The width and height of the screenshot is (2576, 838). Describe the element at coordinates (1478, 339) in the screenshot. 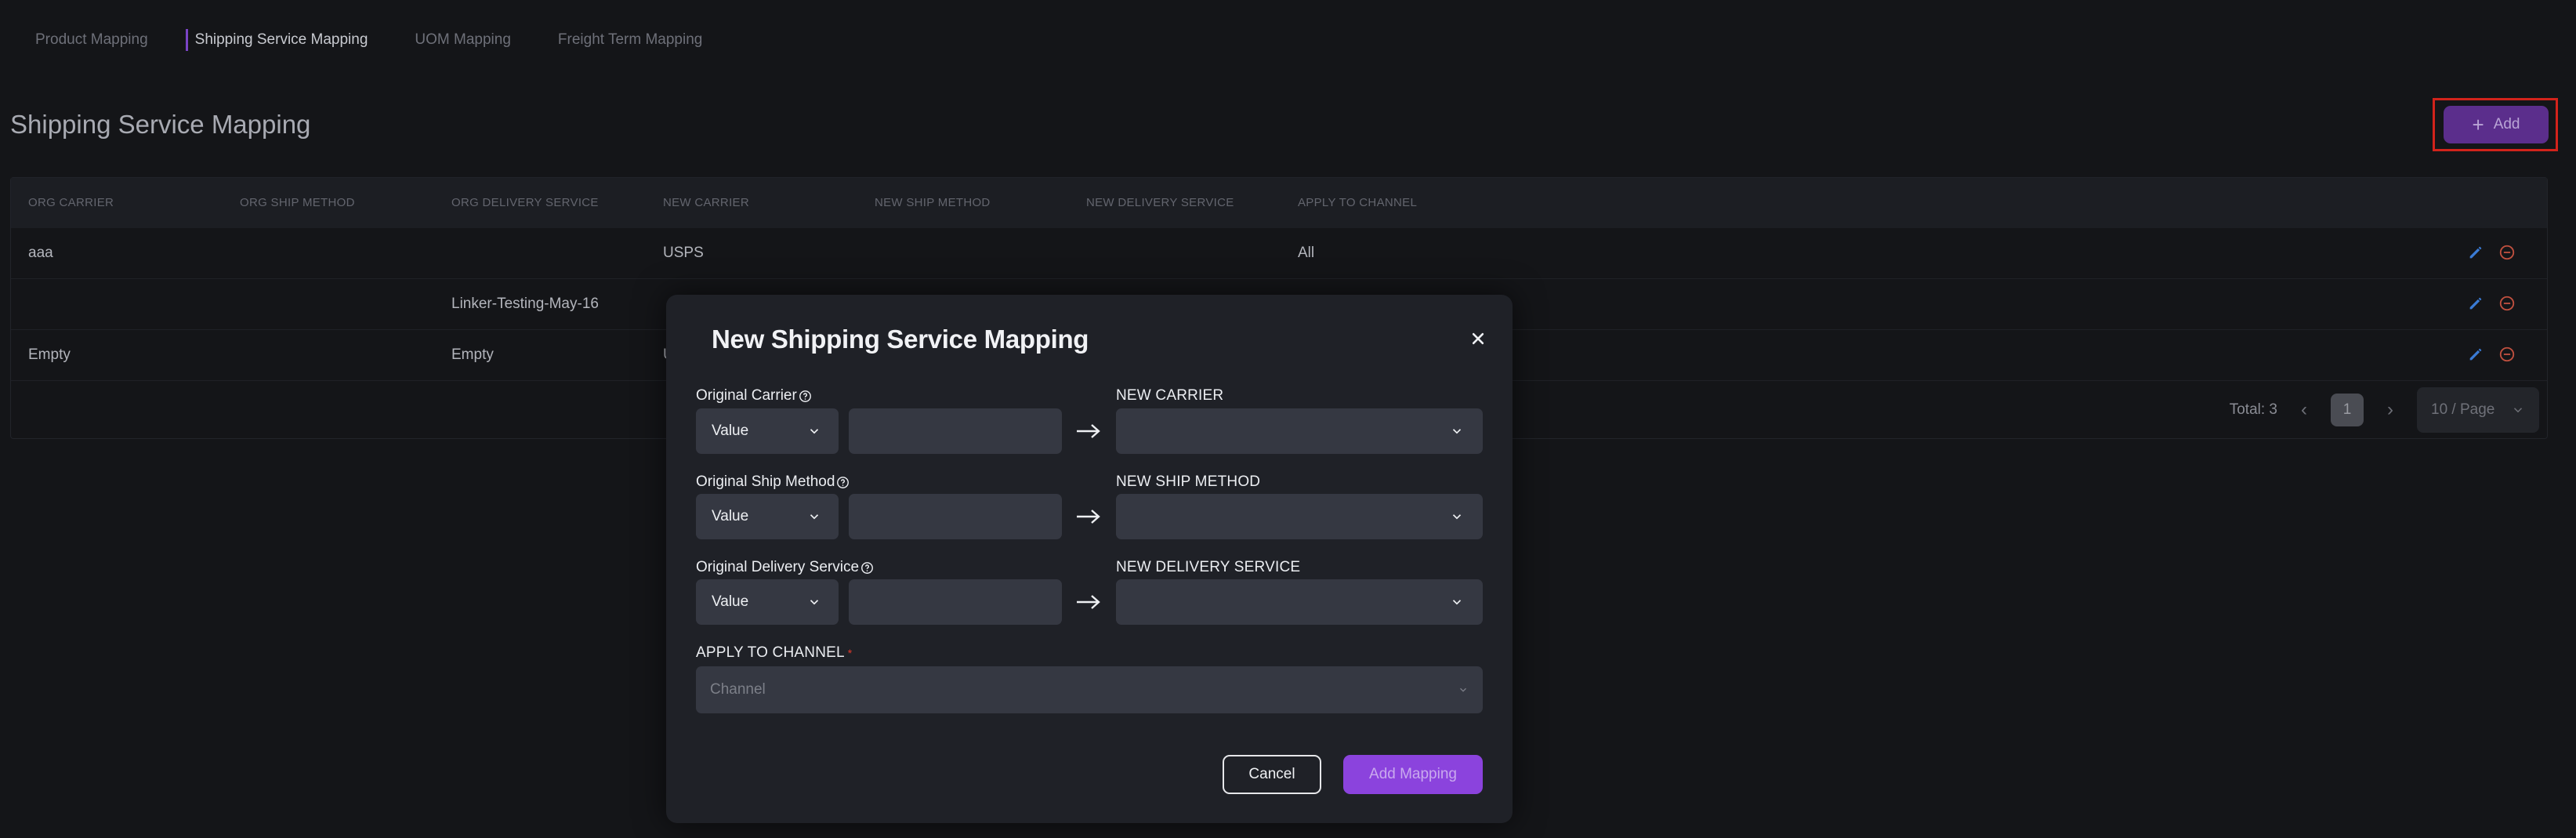

I see `close-icon` at that location.